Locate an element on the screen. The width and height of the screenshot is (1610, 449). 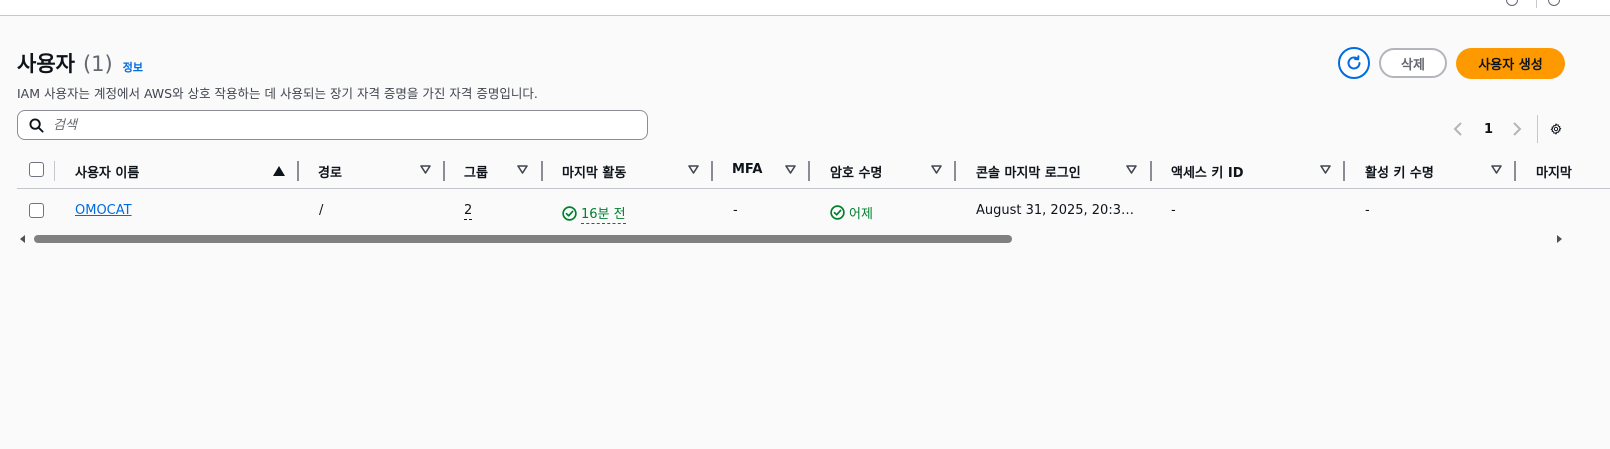
scroll-right-arrow-icon is located at coordinates (1559, 239).